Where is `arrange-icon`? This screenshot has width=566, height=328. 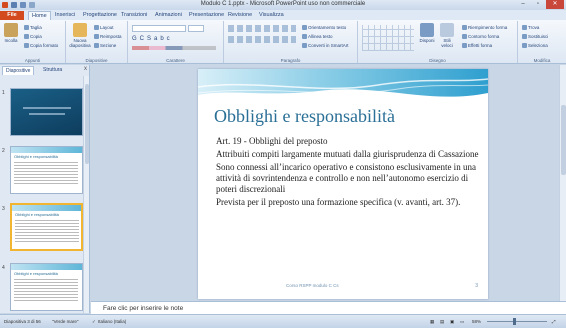
arrange-icon is located at coordinates (427, 30).